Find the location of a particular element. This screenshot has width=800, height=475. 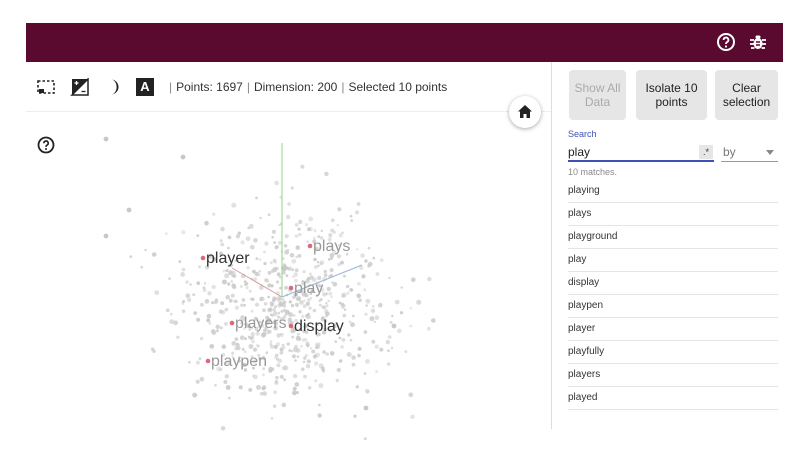

clear-selection-button: Clear selection is located at coordinates (746, 95).